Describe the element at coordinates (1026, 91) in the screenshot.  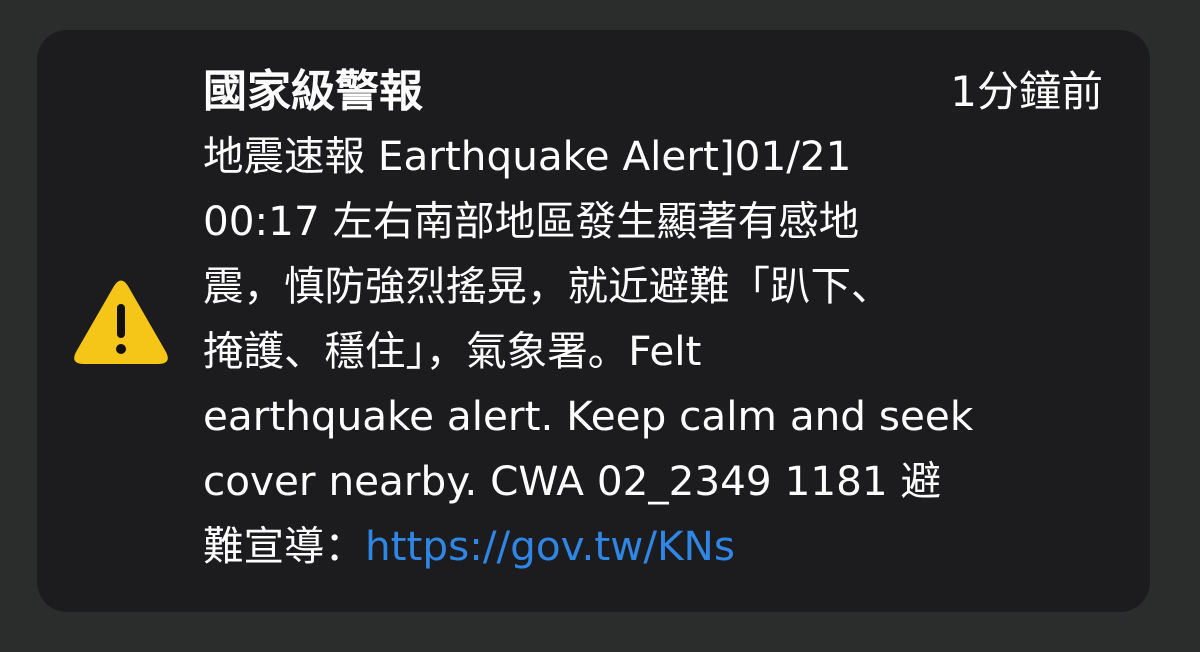
I see `alert-timestamp: 1分鐘前` at that location.